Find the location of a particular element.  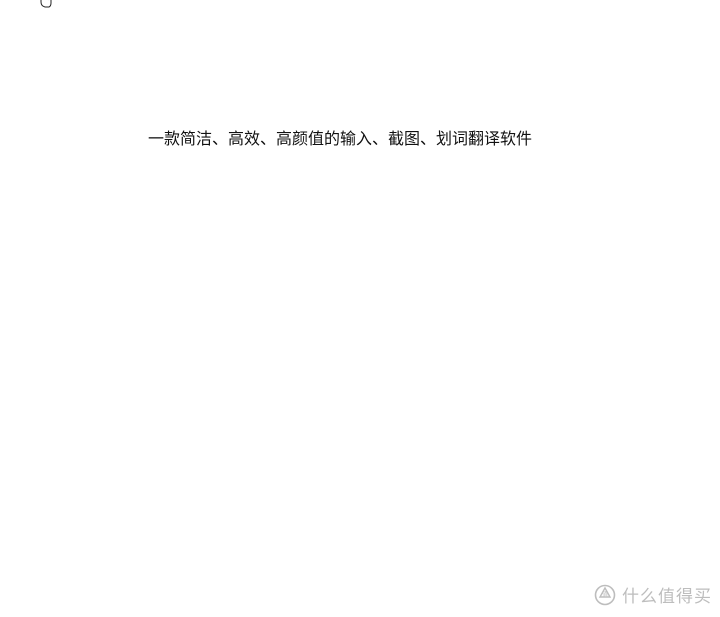

smzdm-logo-icon: 值 is located at coordinates (605, 594).